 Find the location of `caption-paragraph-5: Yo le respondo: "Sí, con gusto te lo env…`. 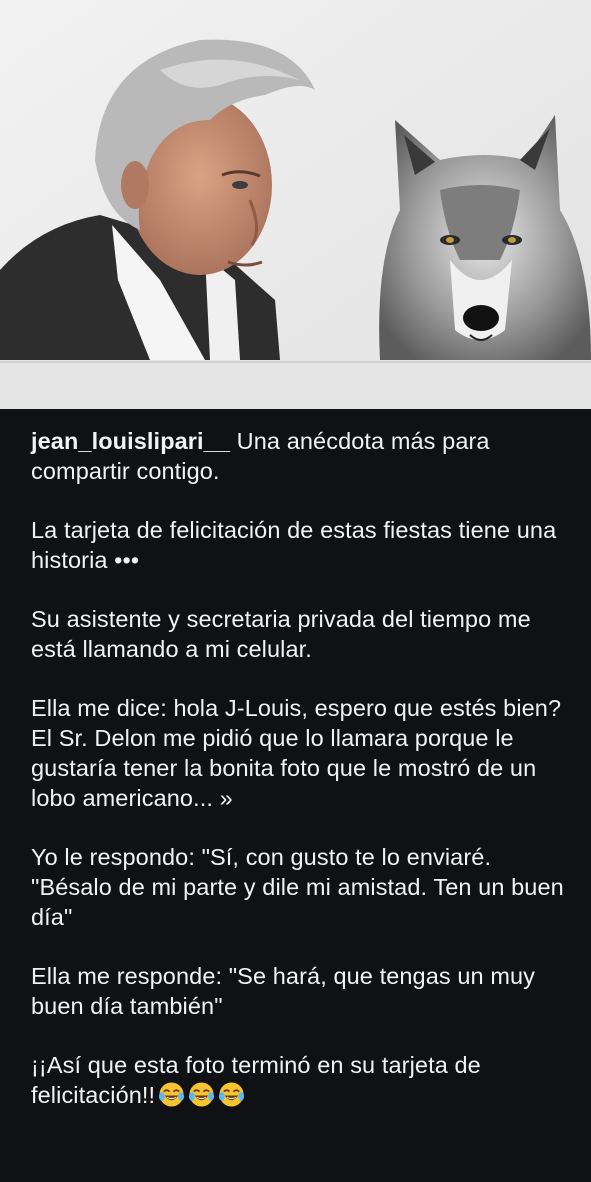

caption-paragraph-5: Yo le respondo: "Sí, con gusto te lo env… is located at coordinates (297, 887).